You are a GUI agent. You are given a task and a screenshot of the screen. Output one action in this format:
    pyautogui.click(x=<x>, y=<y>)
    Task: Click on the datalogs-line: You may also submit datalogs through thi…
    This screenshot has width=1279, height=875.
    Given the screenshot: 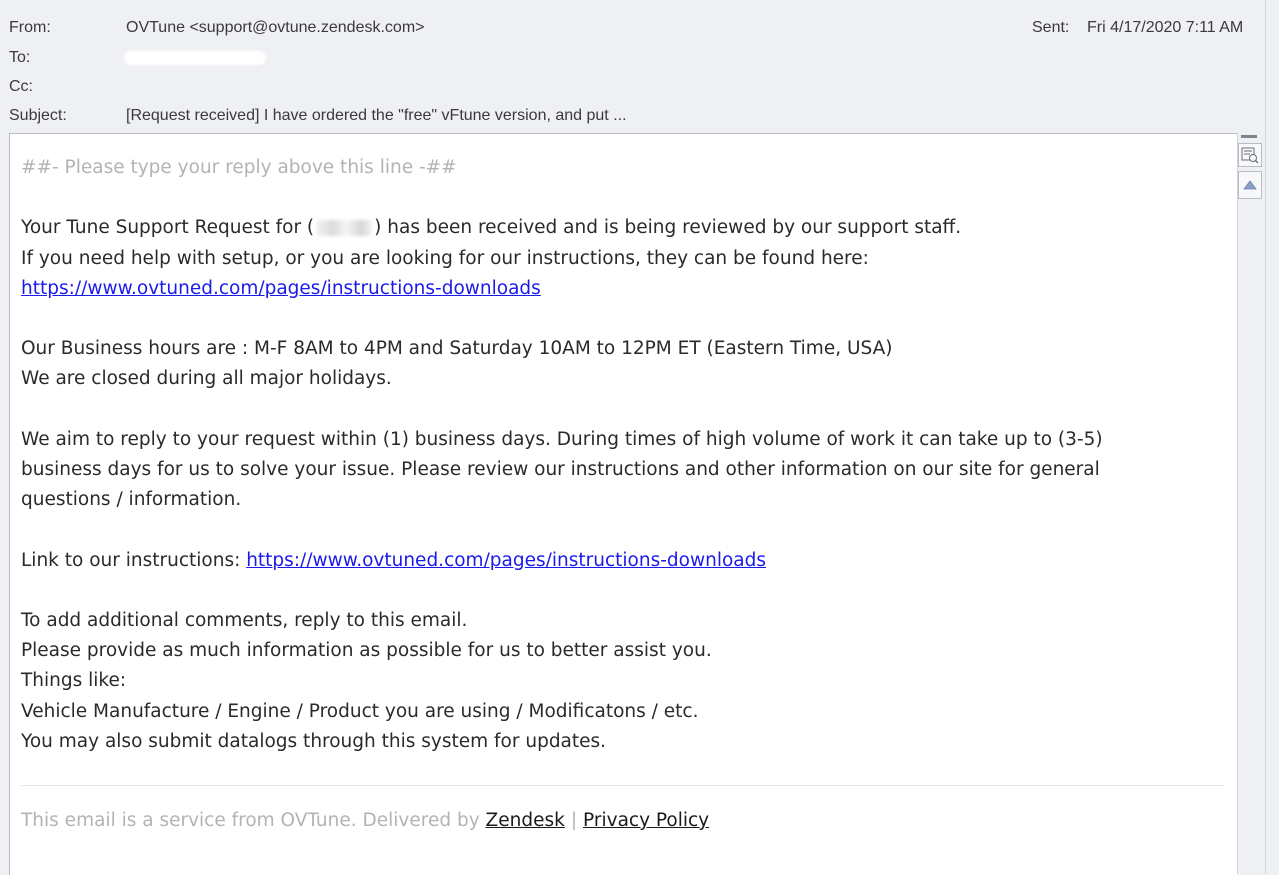 What is the action you would take?
    pyautogui.click(x=314, y=741)
    